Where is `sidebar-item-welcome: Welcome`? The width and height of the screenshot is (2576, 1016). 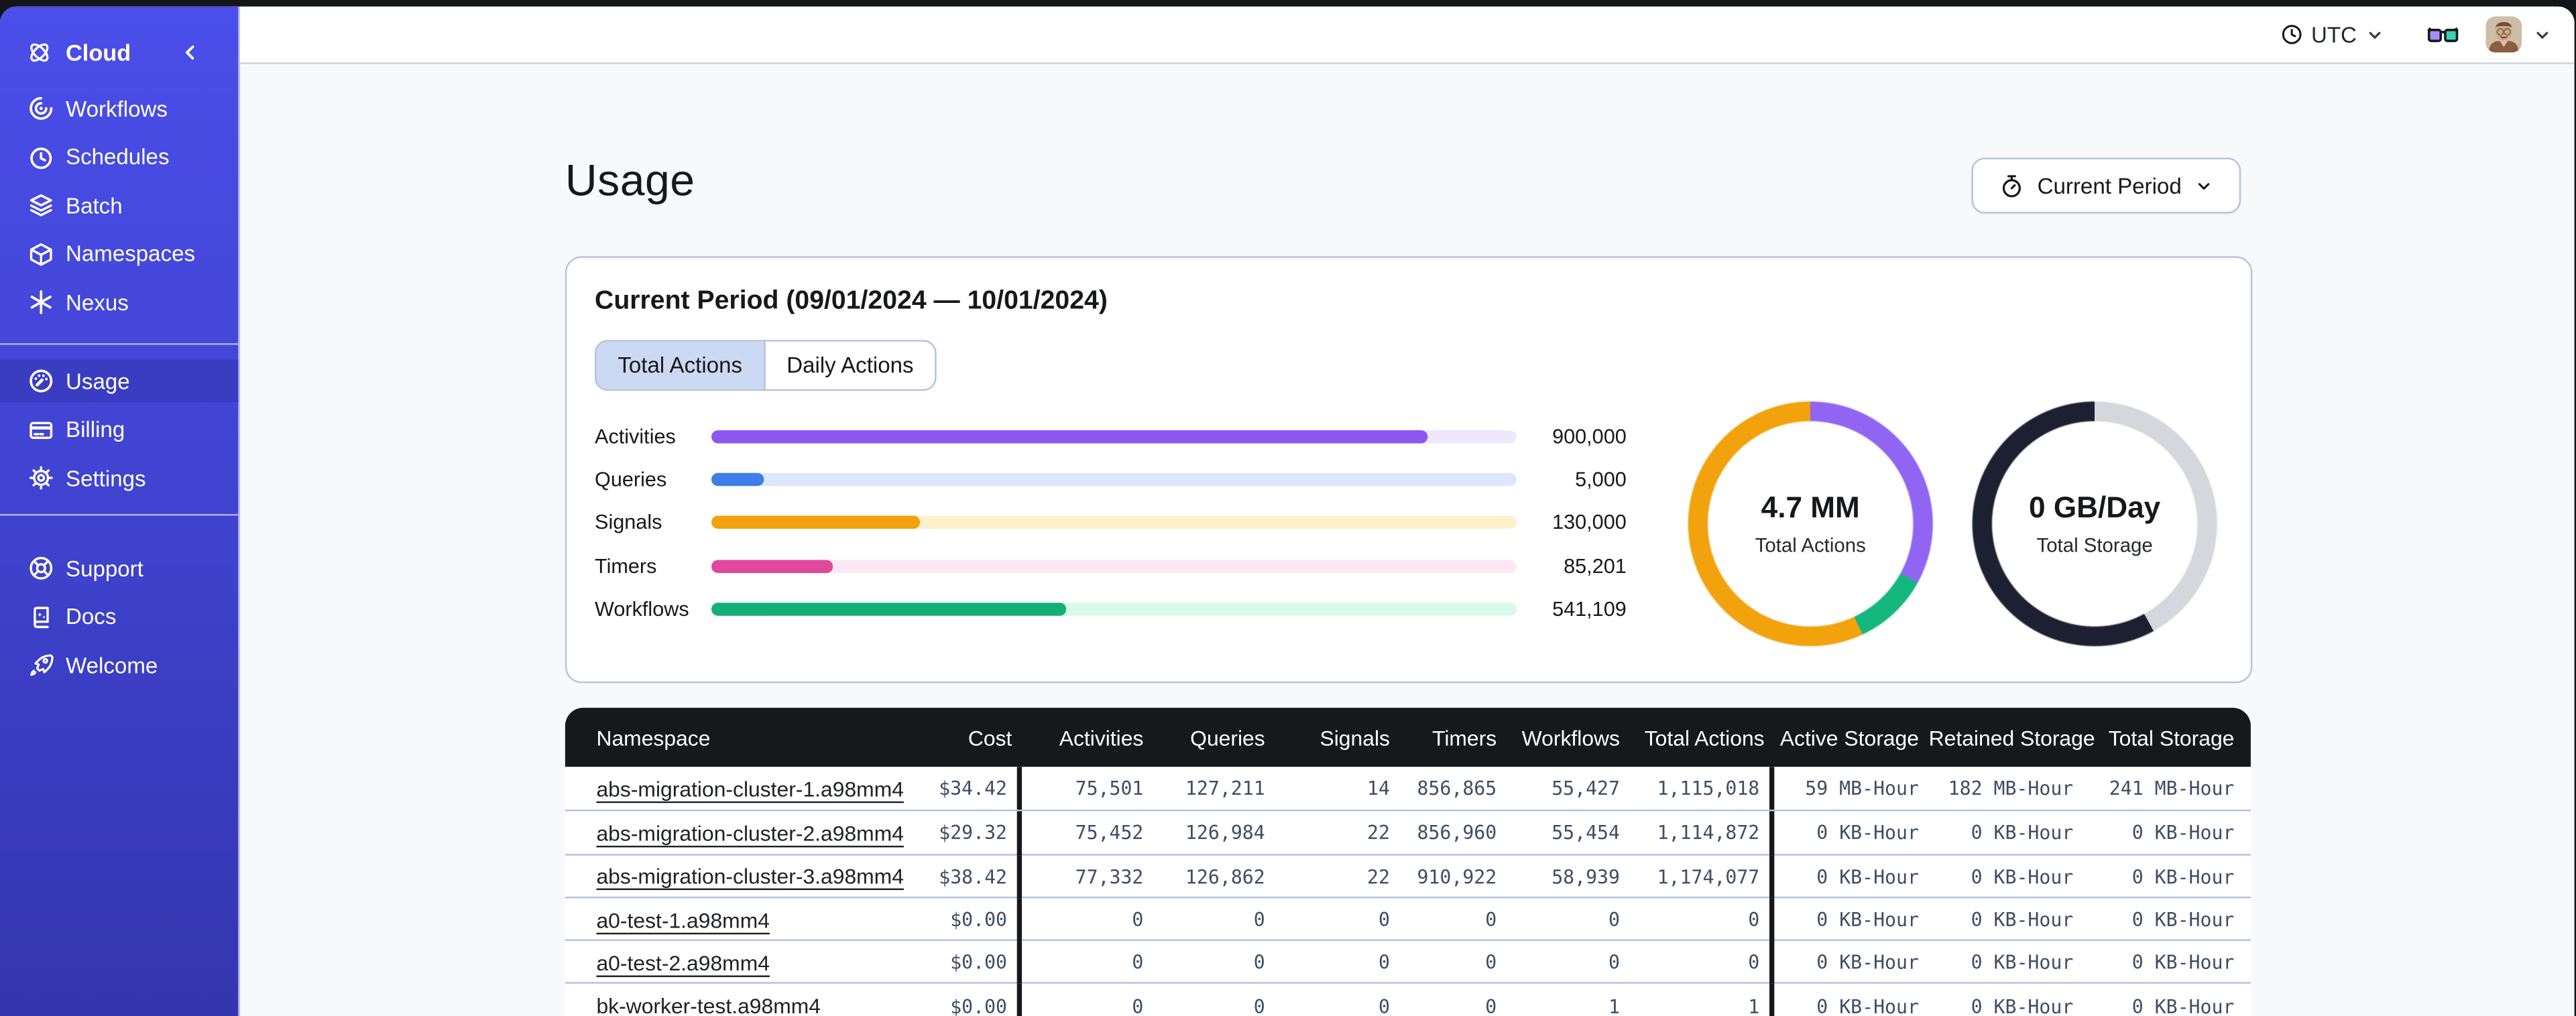 sidebar-item-welcome: Welcome is located at coordinates (119, 665).